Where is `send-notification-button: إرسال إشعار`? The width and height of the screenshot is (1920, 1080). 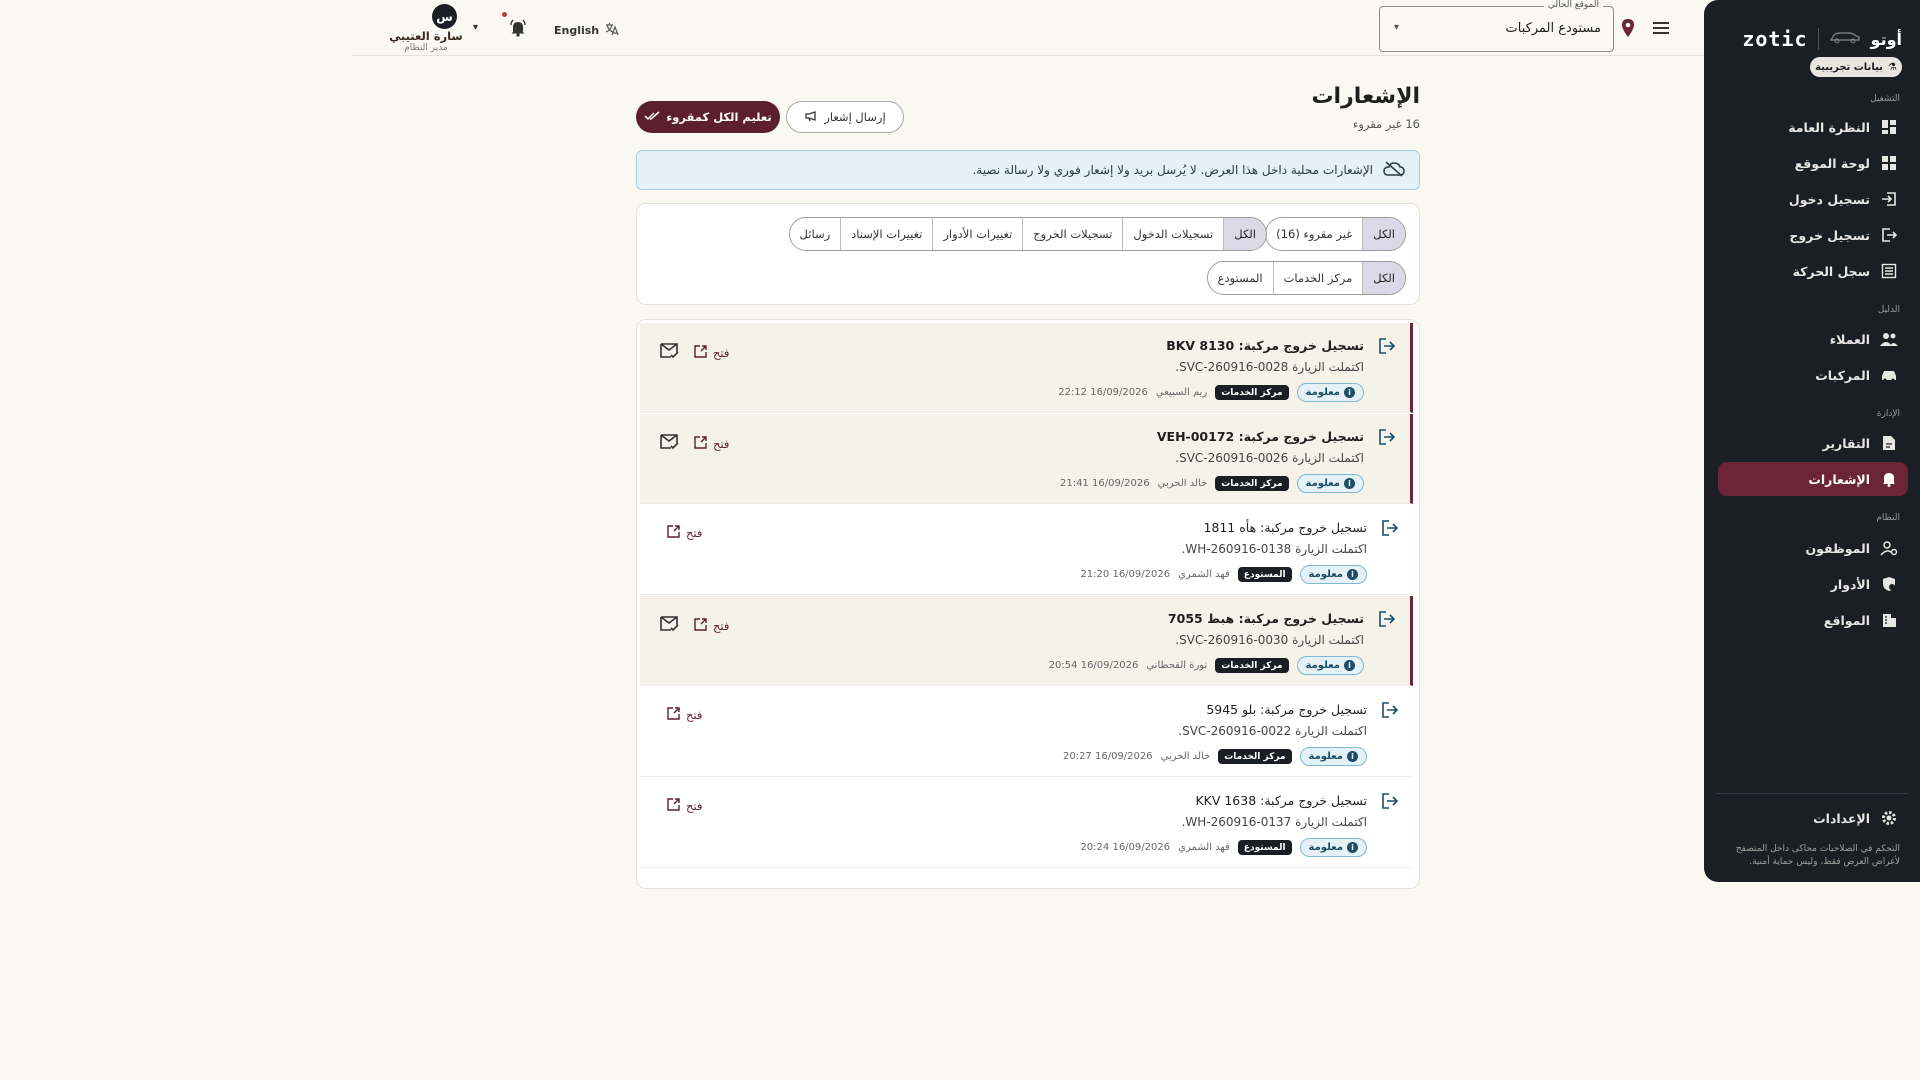 send-notification-button: إرسال إشعار is located at coordinates (845, 117).